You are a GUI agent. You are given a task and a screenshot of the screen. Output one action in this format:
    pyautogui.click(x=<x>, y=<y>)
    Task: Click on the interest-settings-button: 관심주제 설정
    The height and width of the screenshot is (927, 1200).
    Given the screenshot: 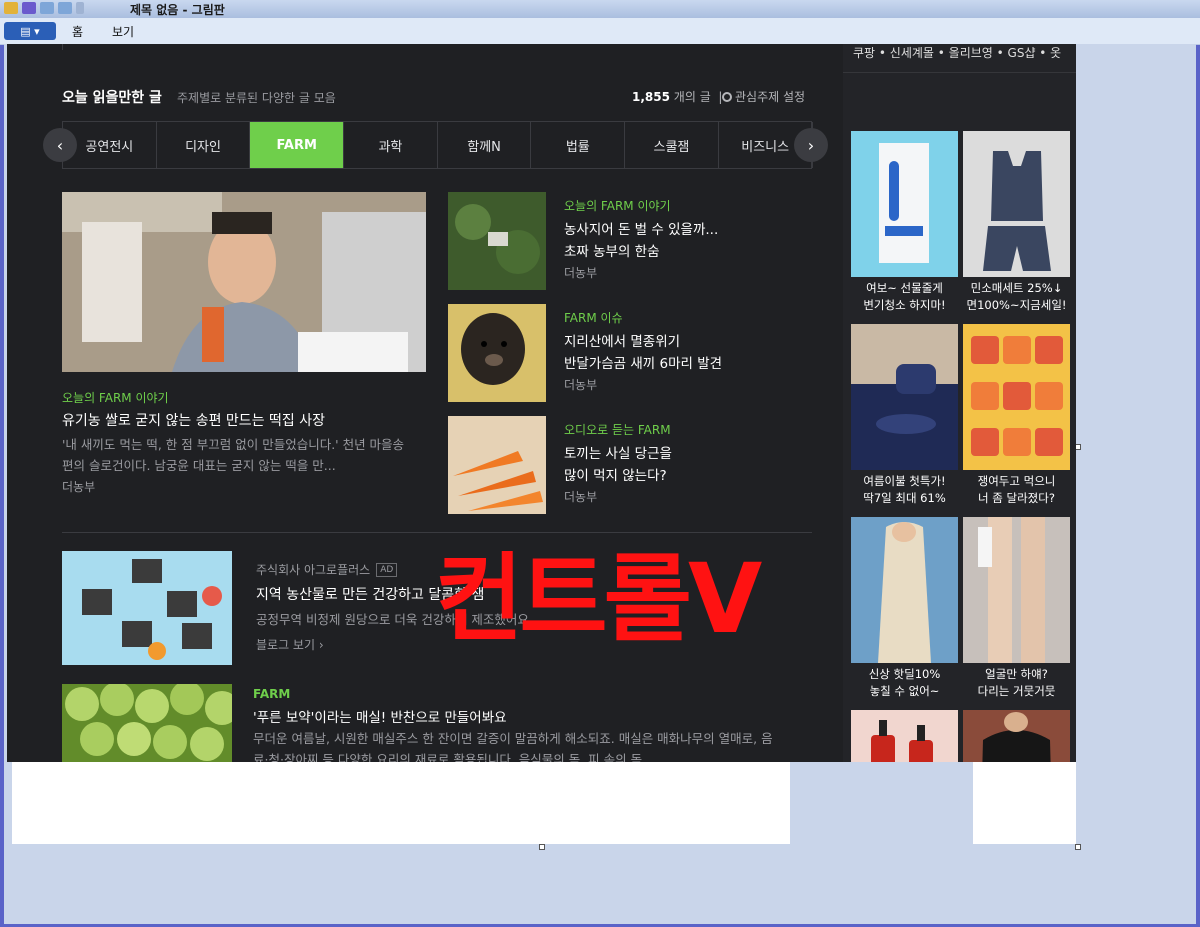 What is the action you would take?
    pyautogui.click(x=763, y=96)
    